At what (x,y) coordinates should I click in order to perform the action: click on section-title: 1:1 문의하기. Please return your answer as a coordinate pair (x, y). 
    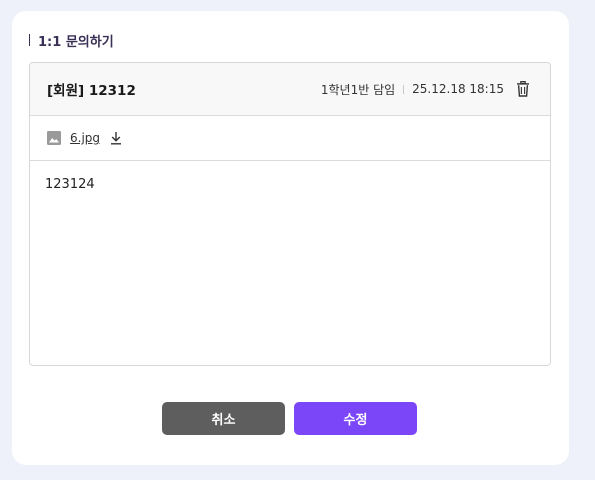
    Looking at the image, I should click on (71, 41).